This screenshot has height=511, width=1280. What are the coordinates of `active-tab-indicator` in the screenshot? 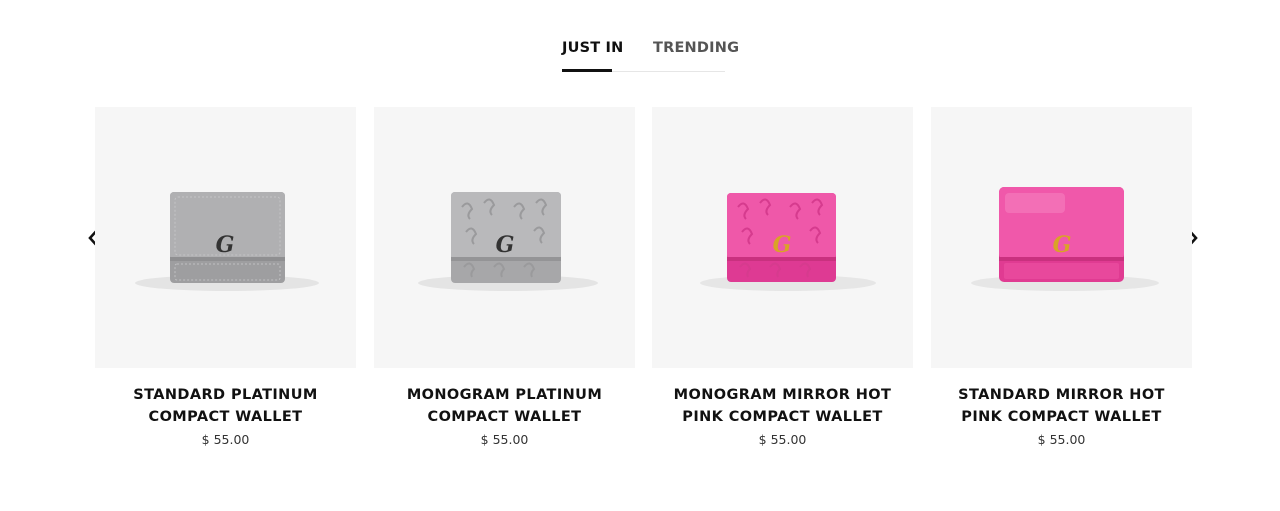 It's located at (587, 70).